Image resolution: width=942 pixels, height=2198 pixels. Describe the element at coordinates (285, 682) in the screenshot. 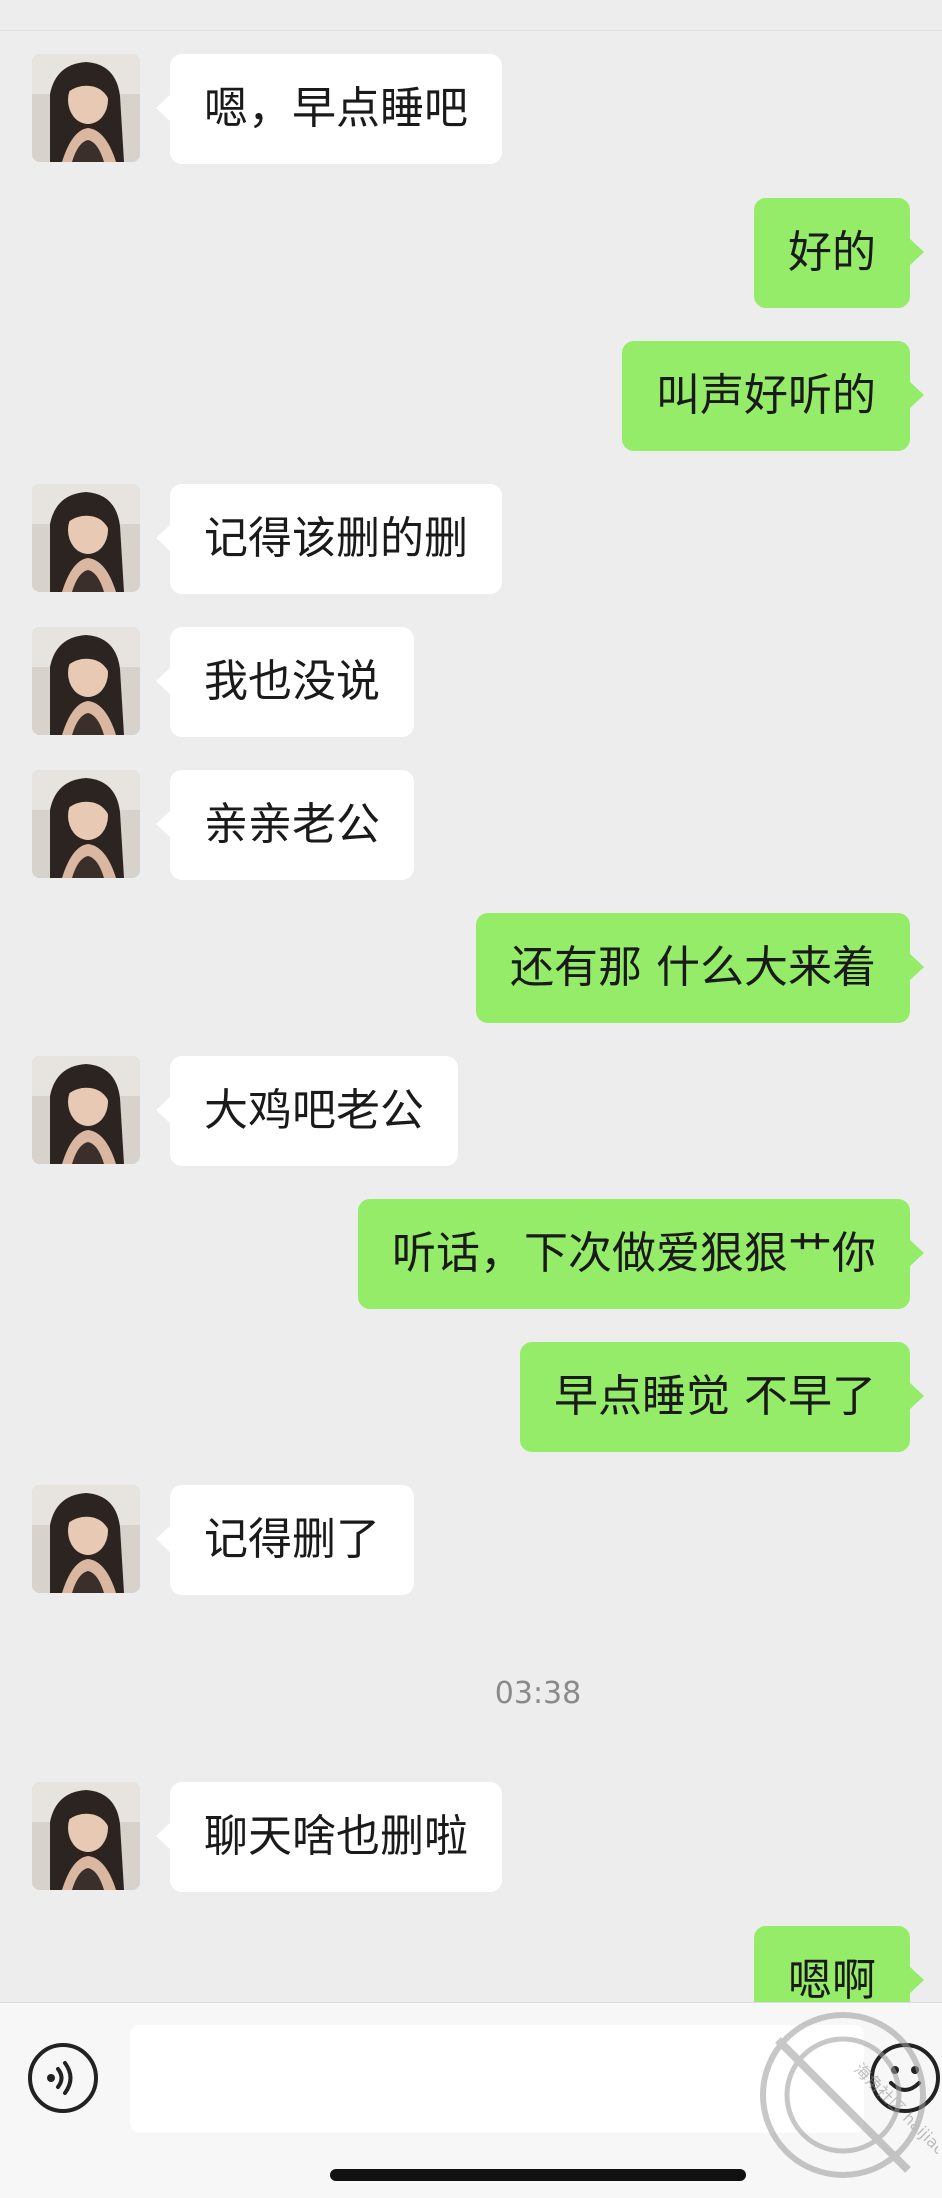

I see `incoming-message-bubble: 我也没说` at that location.